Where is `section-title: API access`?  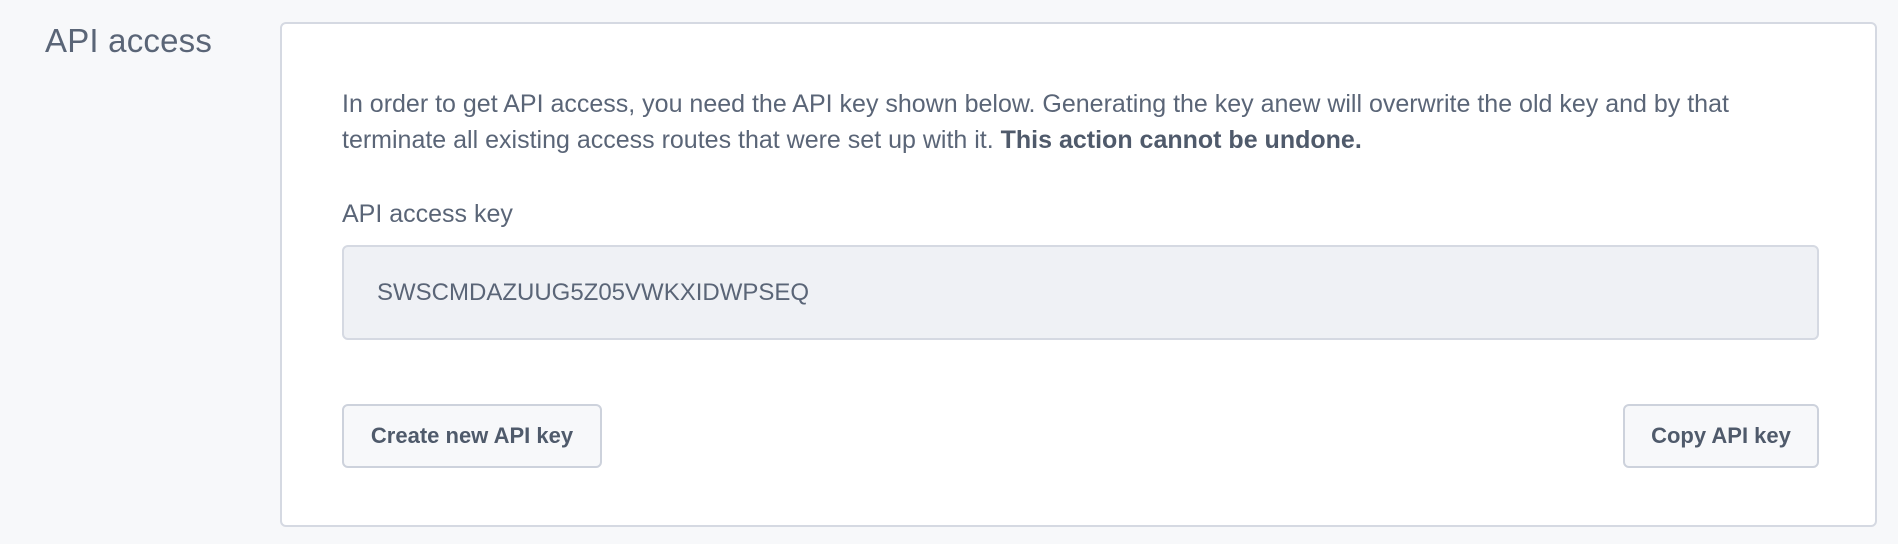
section-title: API access is located at coordinates (129, 40).